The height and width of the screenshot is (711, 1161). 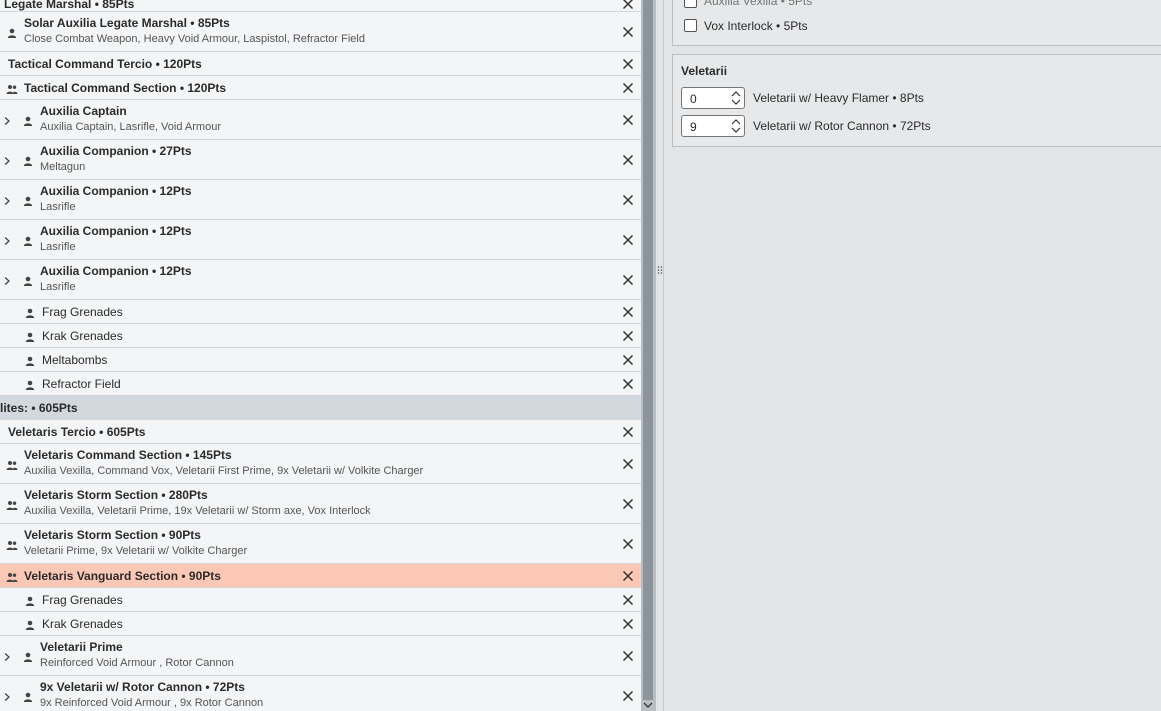 I want to click on row-title: Tactical Command Tercio • 120Pts, so click(x=105, y=63).